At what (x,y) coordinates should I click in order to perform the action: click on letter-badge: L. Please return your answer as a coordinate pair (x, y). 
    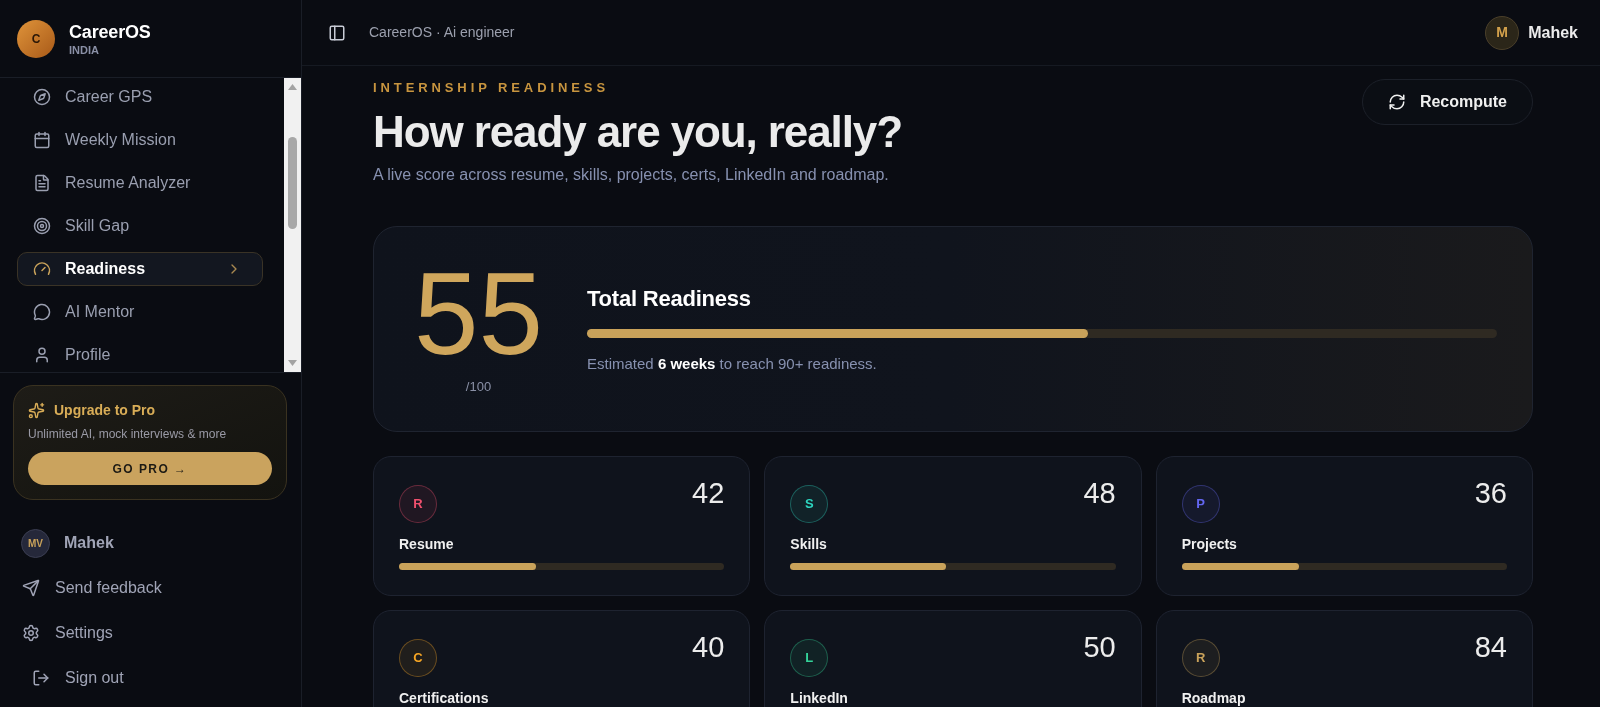
    Looking at the image, I should click on (809, 658).